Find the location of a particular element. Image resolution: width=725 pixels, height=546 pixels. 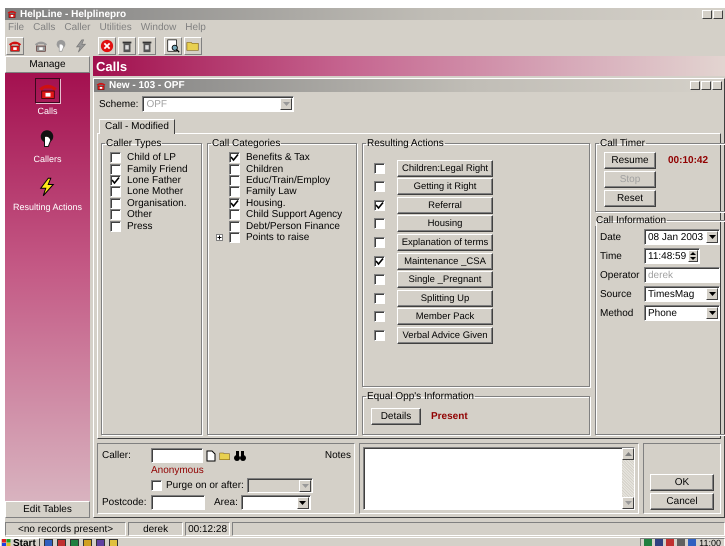

checkbox-label: Points to raise is located at coordinates (278, 237).